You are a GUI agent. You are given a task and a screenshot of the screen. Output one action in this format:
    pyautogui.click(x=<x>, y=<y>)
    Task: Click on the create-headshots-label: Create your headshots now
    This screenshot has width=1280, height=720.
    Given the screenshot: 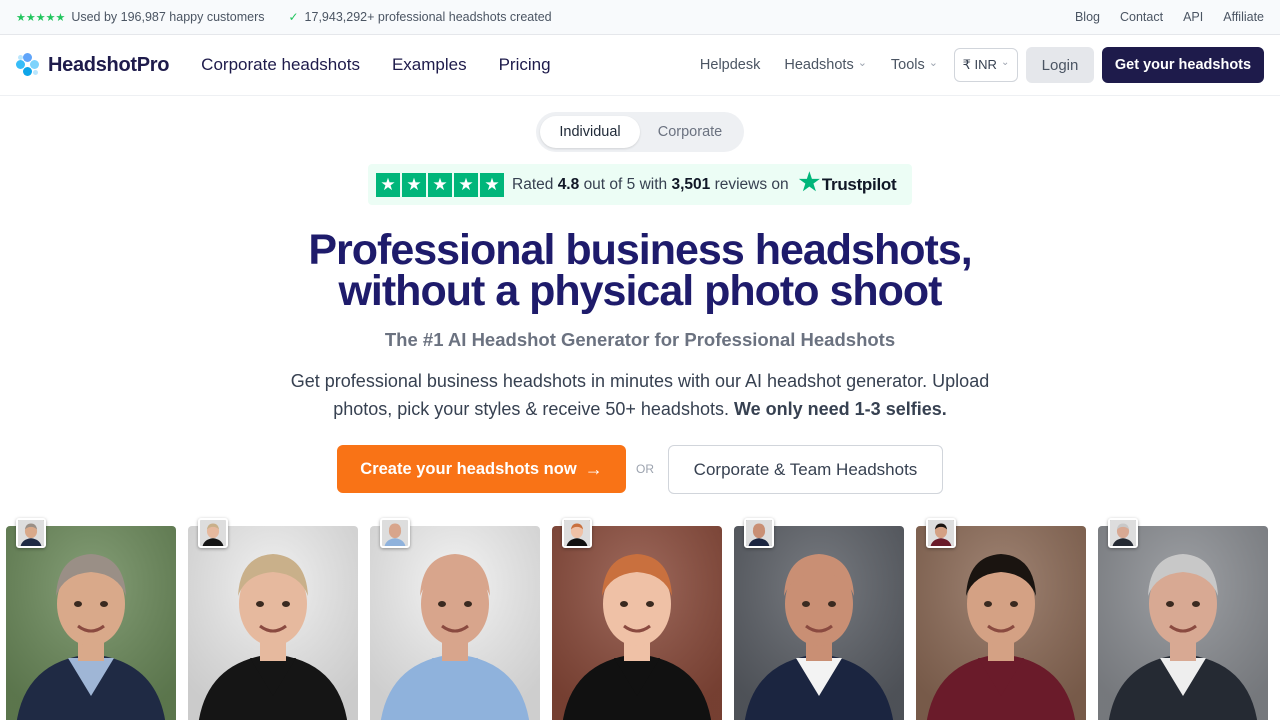 What is the action you would take?
    pyautogui.click(x=468, y=468)
    